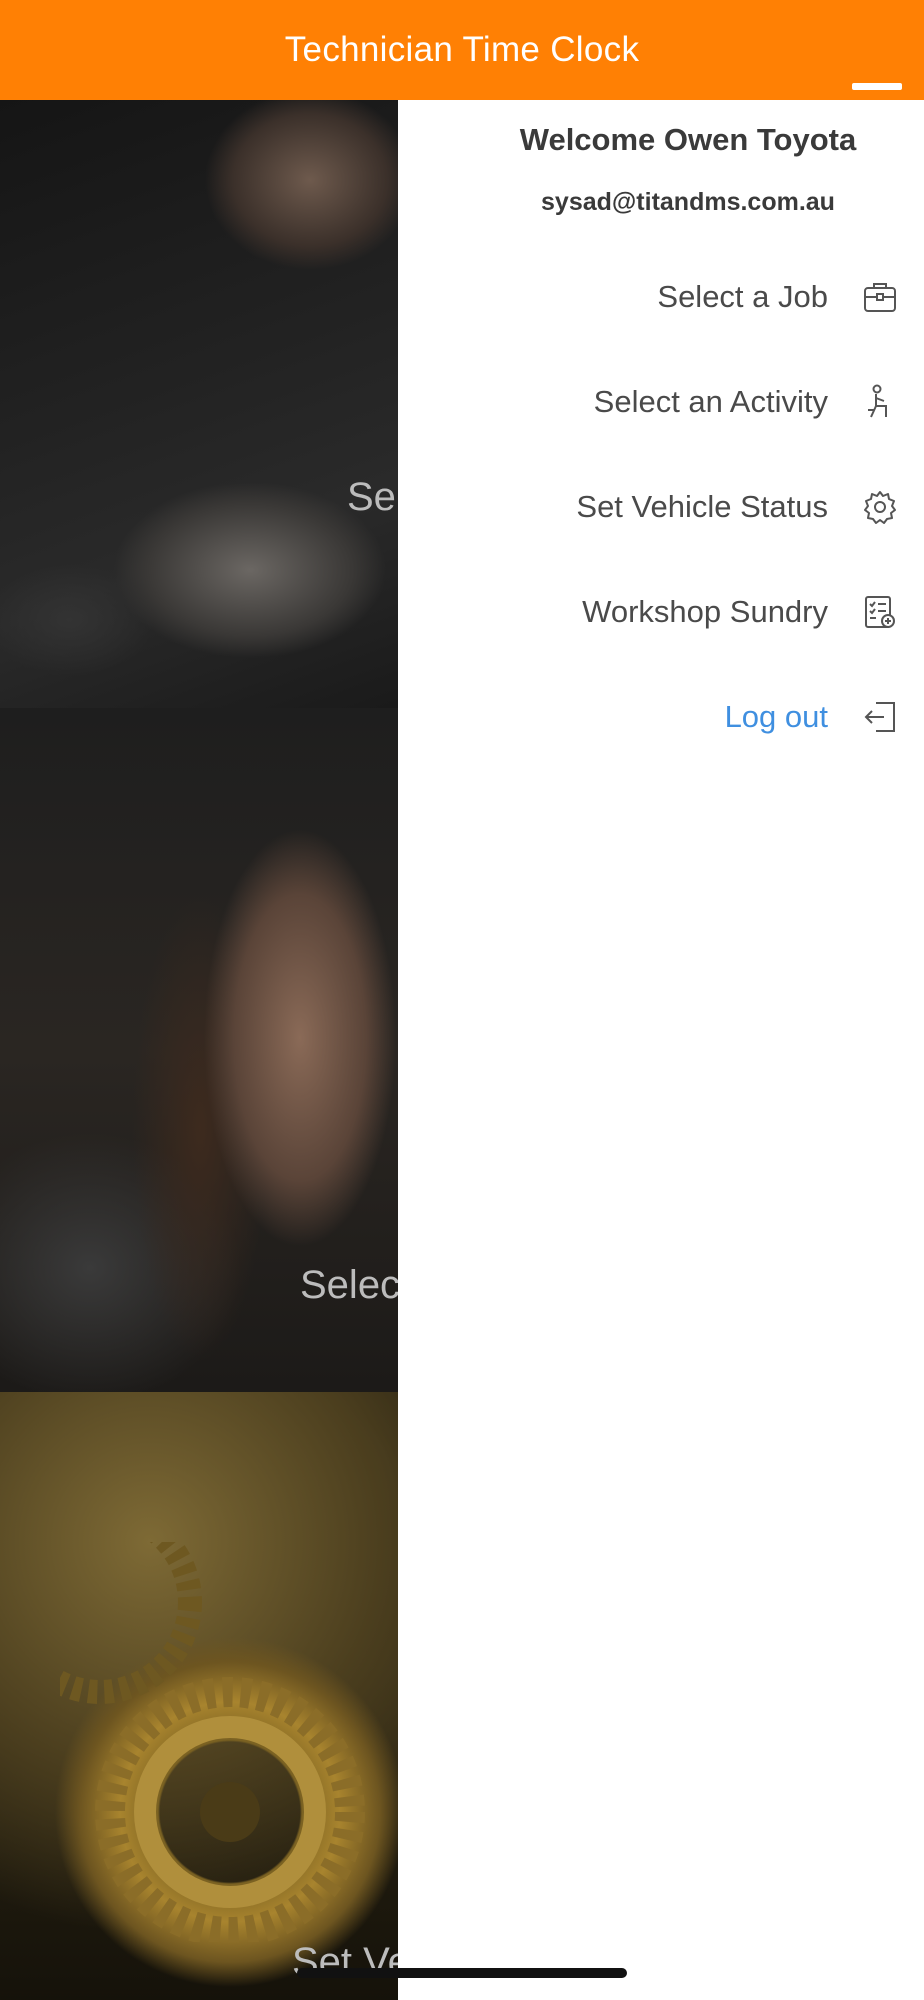 The image size is (924, 2000). What do you see at coordinates (710, 401) in the screenshot?
I see `menu-item-label: Select an Activity` at bounding box center [710, 401].